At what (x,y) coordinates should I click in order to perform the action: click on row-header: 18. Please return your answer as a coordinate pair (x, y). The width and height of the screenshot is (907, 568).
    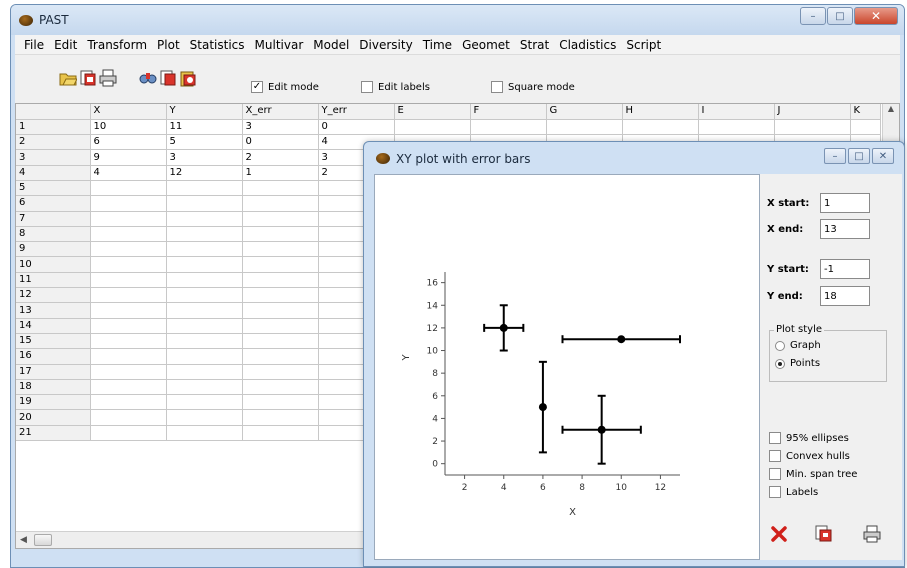
    Looking at the image, I should click on (53, 387).